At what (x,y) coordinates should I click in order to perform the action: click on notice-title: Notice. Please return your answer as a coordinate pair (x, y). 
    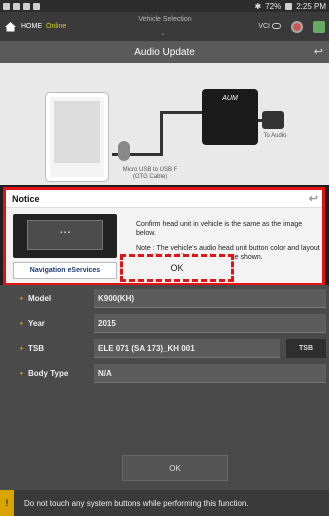
    Looking at the image, I should click on (26, 198).